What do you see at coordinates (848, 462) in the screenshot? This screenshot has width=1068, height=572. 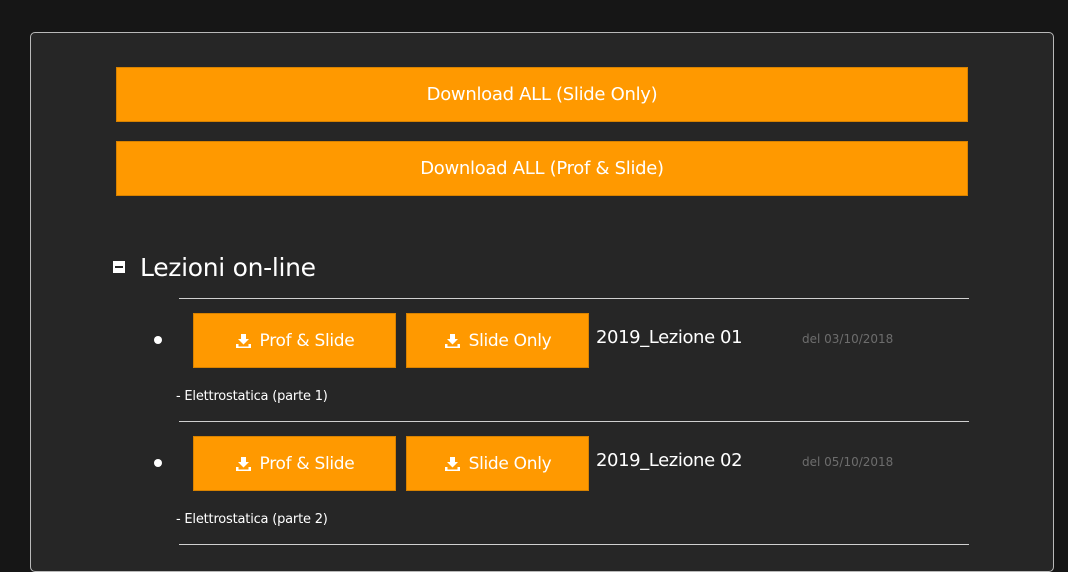 I see `lesson-date: del 05/10/2018` at bounding box center [848, 462].